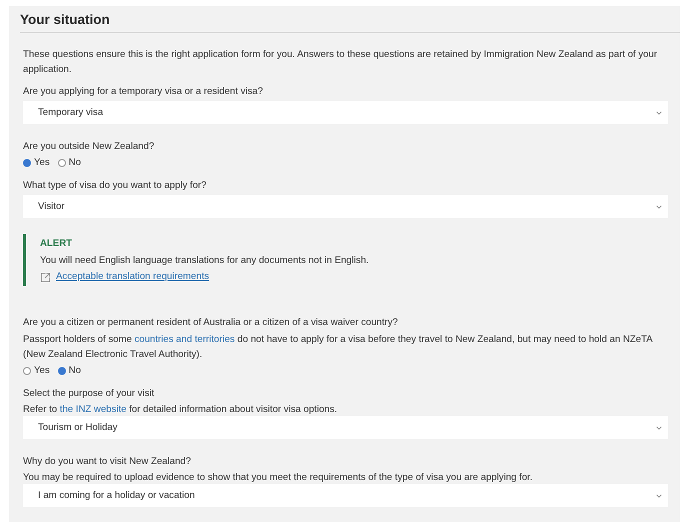 Image resolution: width=691 pixels, height=522 pixels. I want to click on question-label: Select the purpose of your visit, so click(89, 394).